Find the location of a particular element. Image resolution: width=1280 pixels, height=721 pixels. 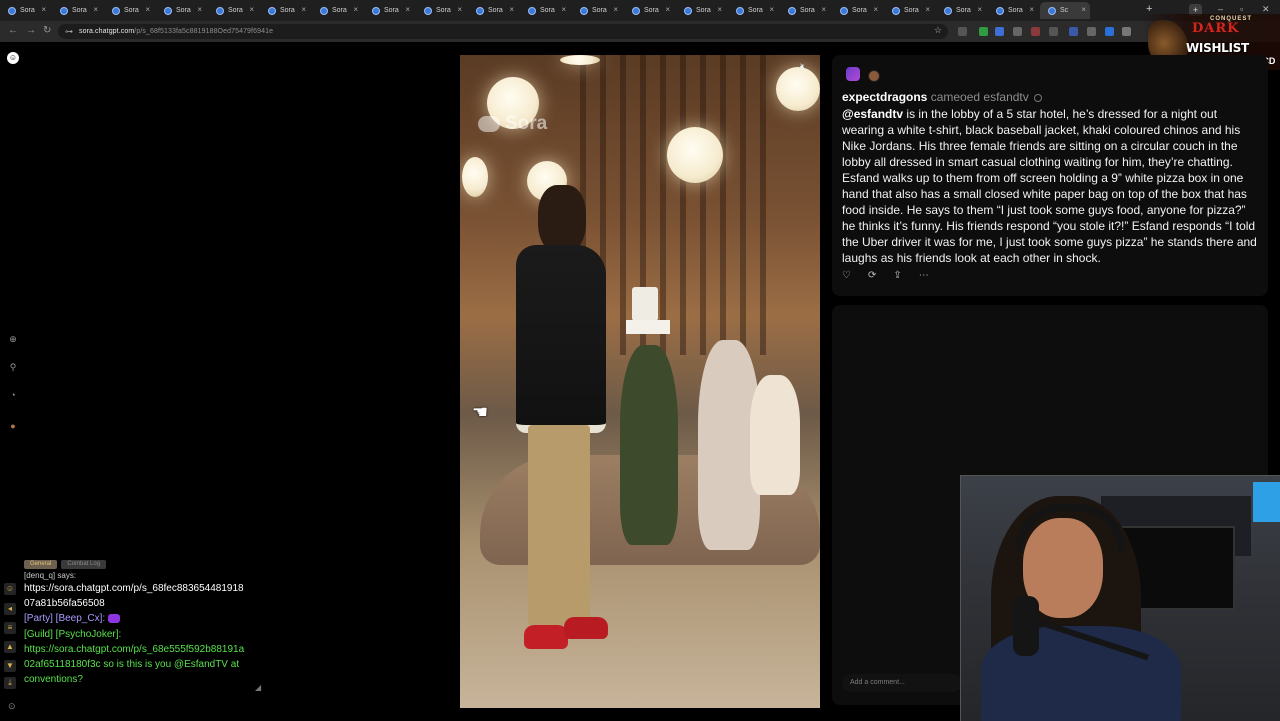

avatar-icon: ● is located at coordinates (13, 426).